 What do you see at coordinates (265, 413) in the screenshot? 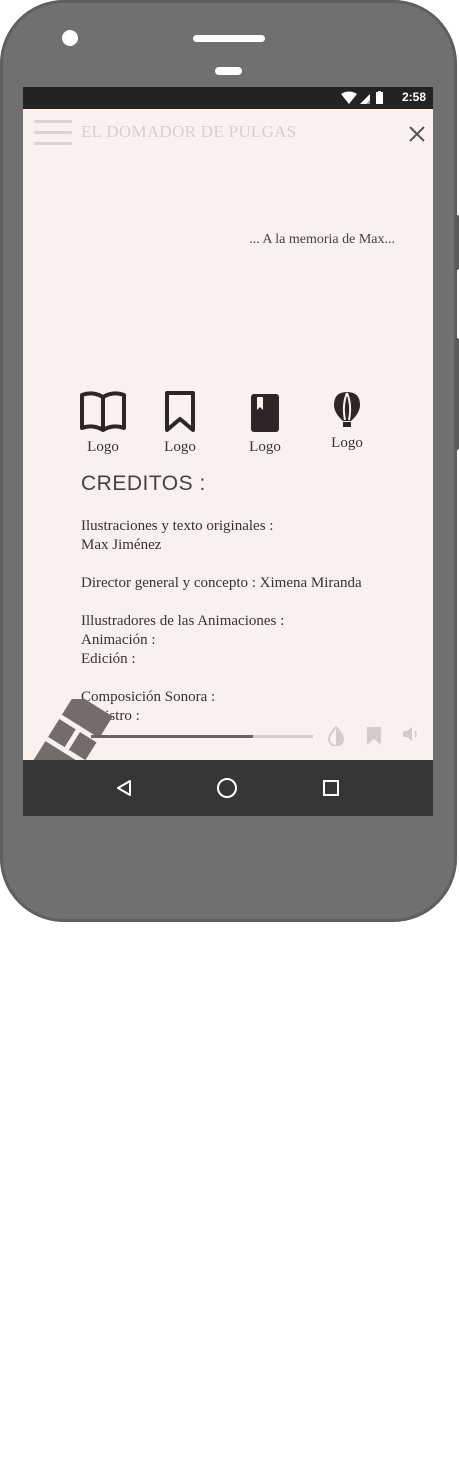
I see `book-icon` at bounding box center [265, 413].